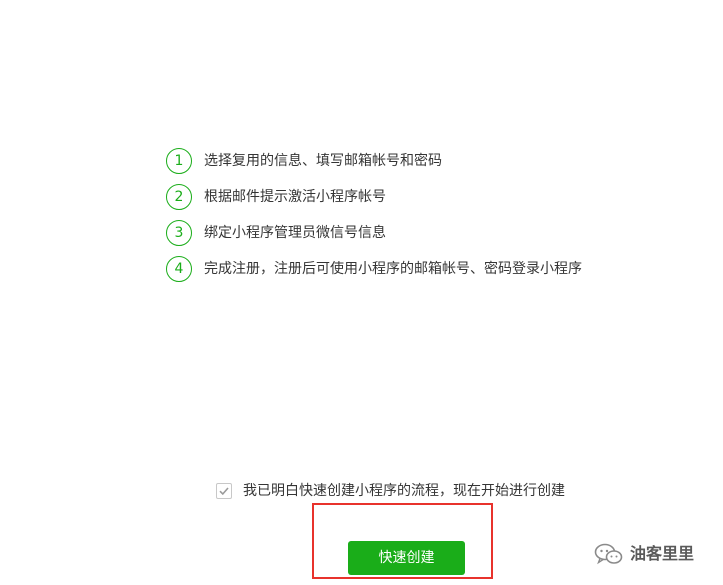 This screenshot has width=723, height=585. Describe the element at coordinates (179, 197) in the screenshot. I see `step-number-badge: 2` at that location.